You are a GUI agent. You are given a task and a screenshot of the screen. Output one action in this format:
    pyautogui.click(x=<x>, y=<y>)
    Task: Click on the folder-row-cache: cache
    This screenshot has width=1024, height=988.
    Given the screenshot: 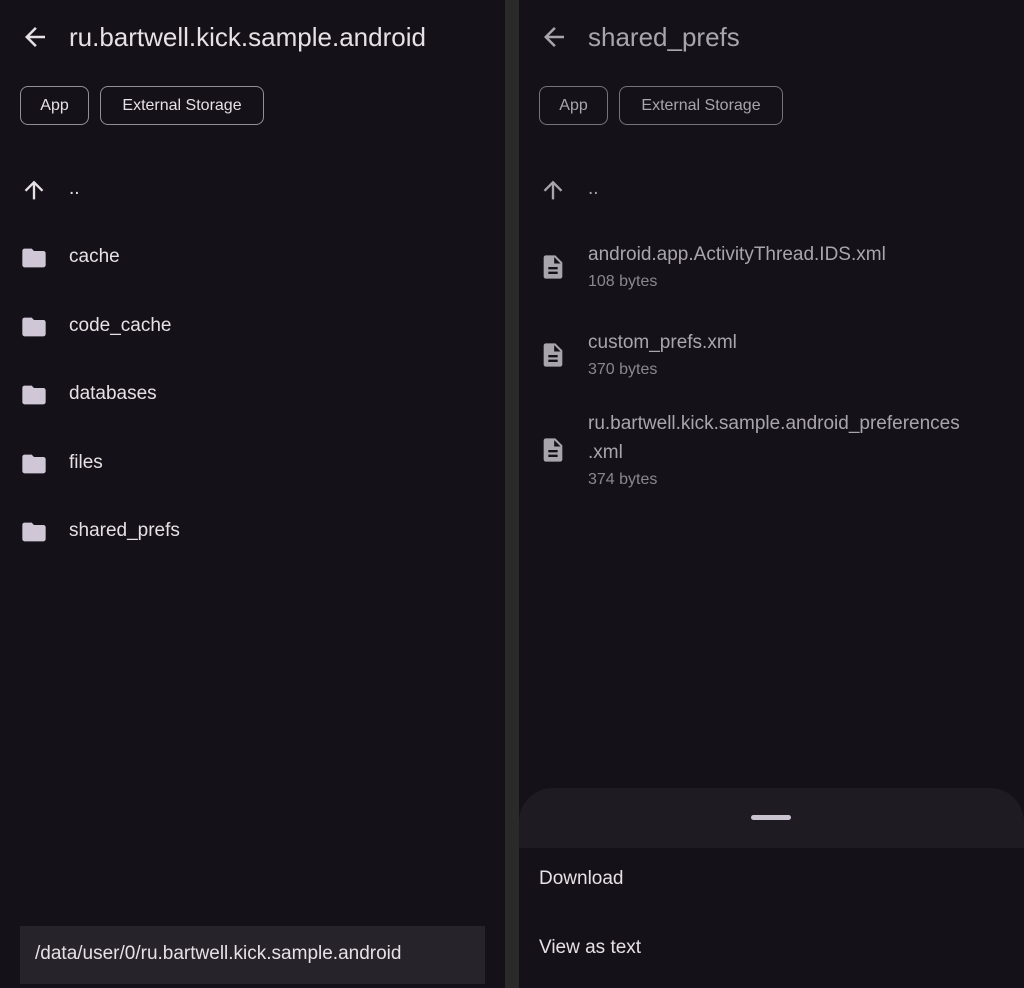 What is the action you would take?
    pyautogui.click(x=252, y=258)
    